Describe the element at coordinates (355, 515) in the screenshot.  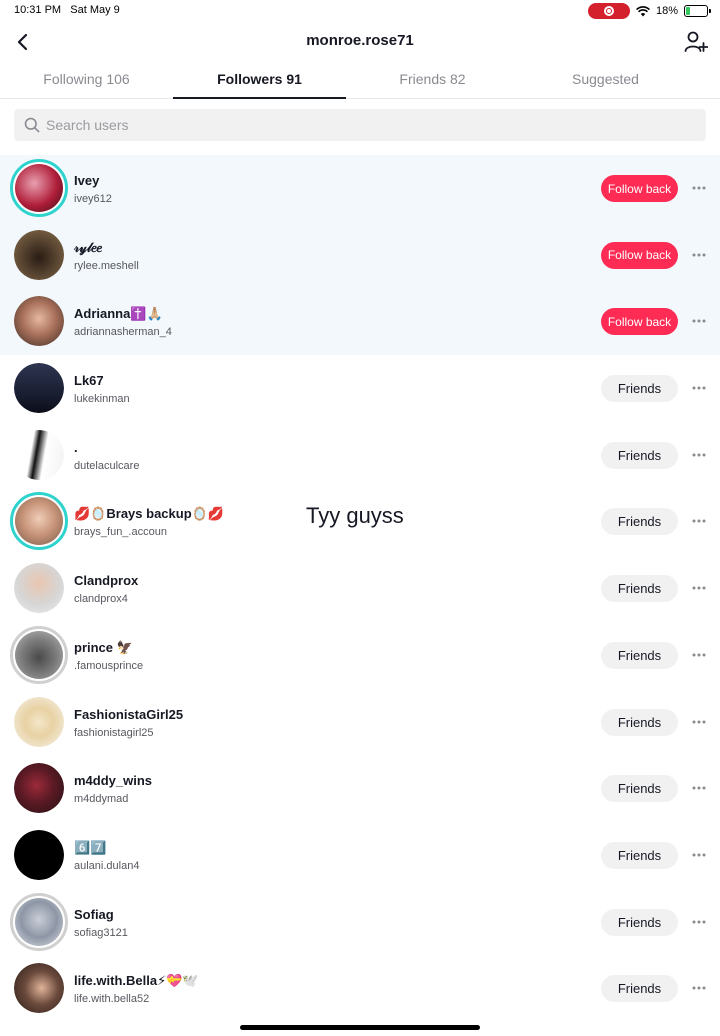
I see `overlay-text: Tyy guyss` at that location.